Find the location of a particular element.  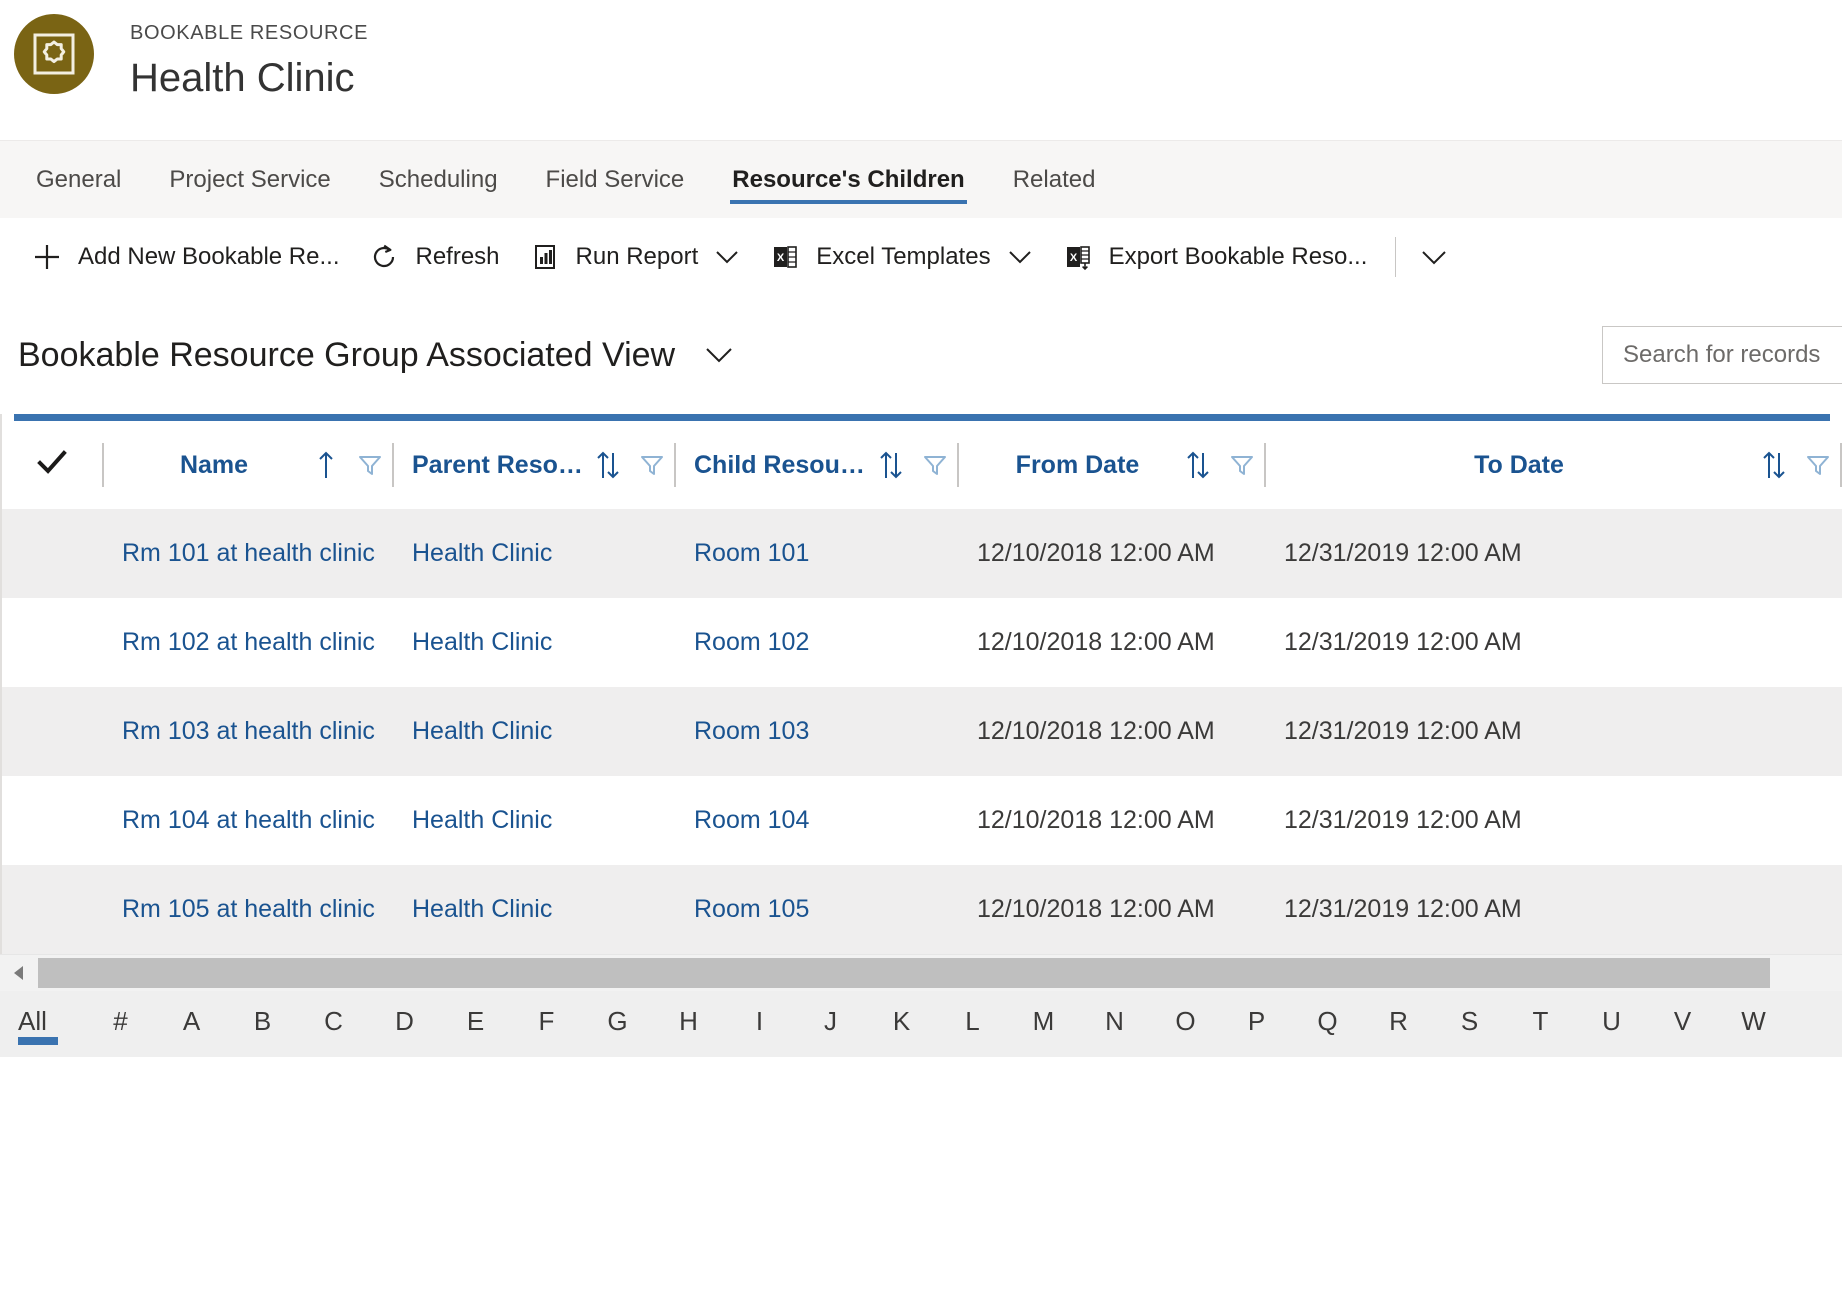

refresh-button: Refresh is located at coordinates (433, 256).